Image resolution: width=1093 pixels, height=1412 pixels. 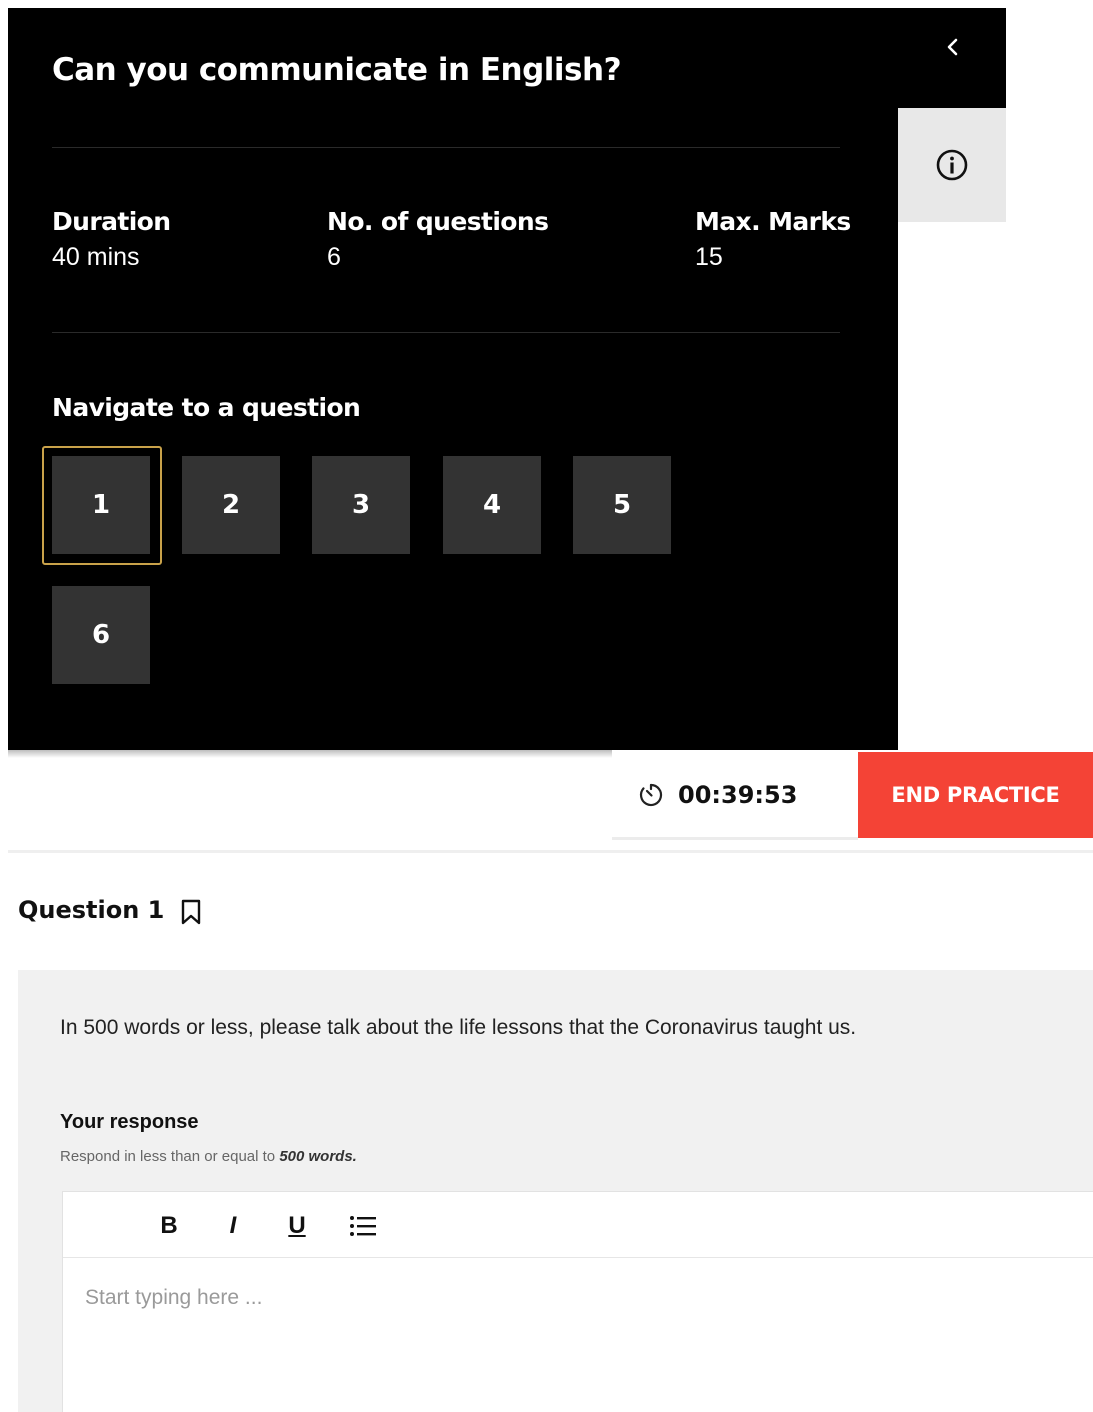 What do you see at coordinates (578, 1225) in the screenshot?
I see `editor-toolbar: B I U` at bounding box center [578, 1225].